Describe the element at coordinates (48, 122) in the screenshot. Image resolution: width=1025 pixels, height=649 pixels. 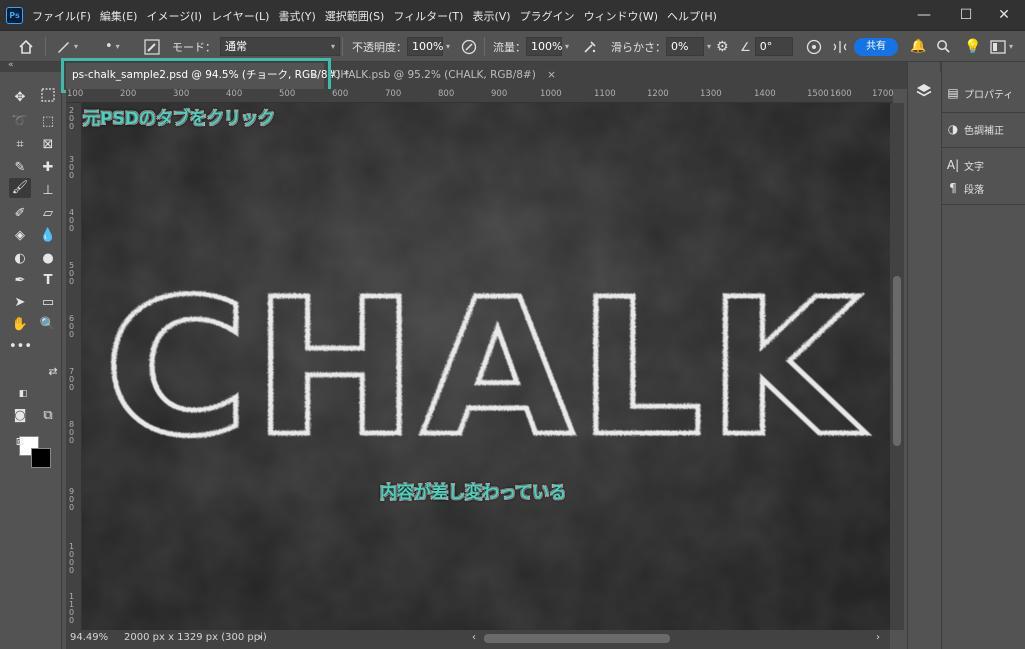
I see `object-selection-tool-icon: ⬚` at that location.